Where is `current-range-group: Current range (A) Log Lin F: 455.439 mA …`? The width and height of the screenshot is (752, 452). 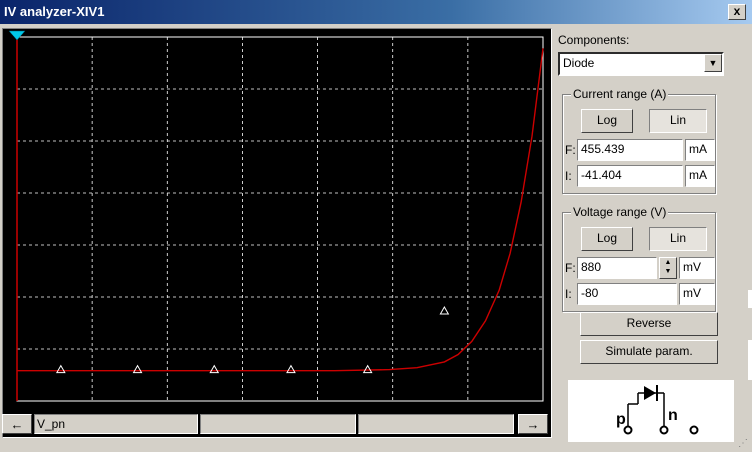 current-range-group: Current range (A) Log Lin F: 455.439 mA … is located at coordinates (639, 140).